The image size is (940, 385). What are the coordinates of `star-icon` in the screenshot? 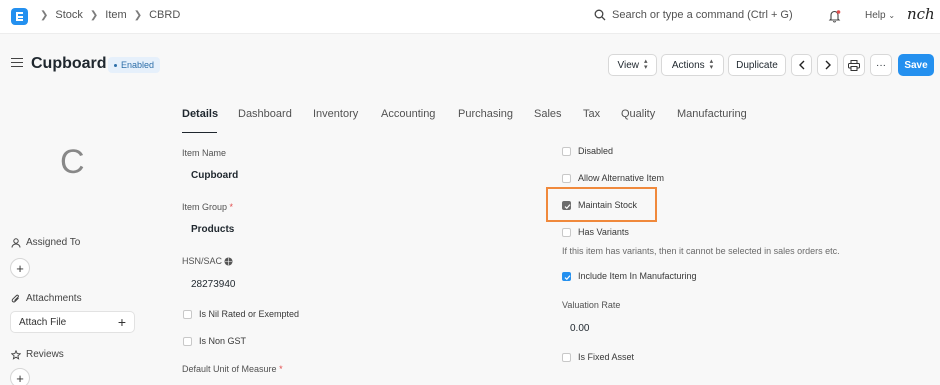 It's located at (16, 354).